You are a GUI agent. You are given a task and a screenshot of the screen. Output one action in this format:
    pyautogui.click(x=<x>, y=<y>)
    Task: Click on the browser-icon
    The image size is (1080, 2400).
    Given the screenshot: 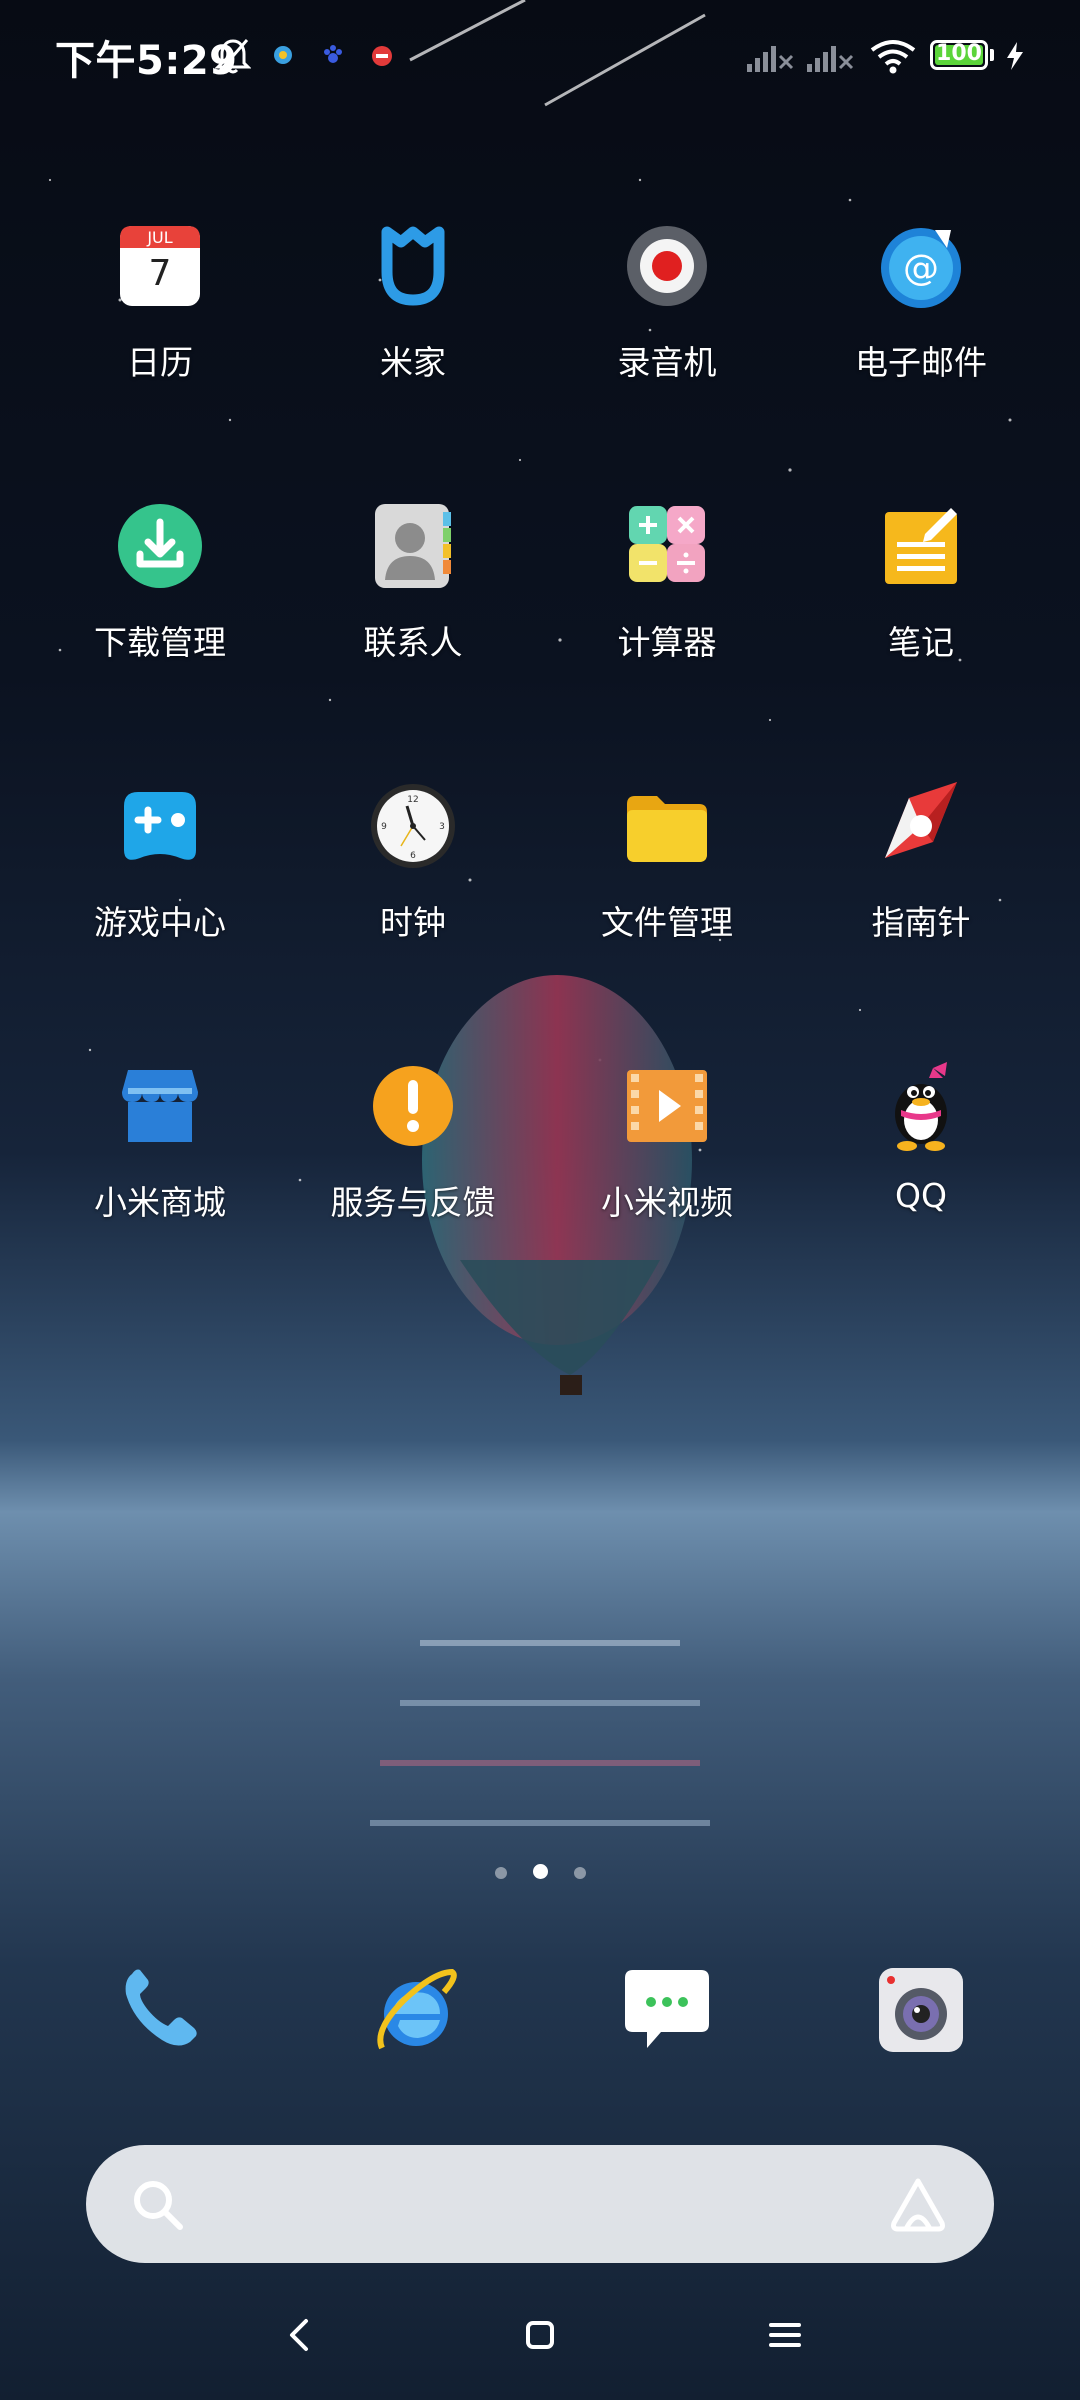 What is the action you would take?
    pyautogui.click(x=417, y=2009)
    